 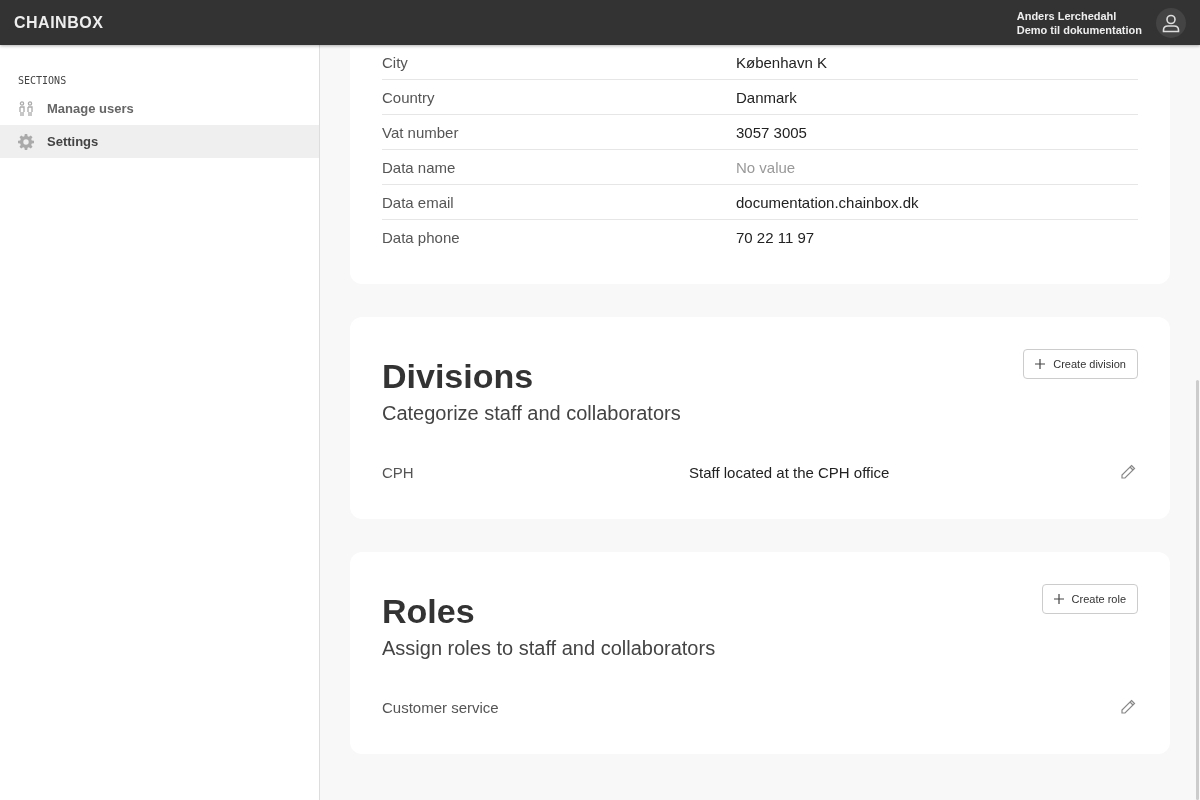 What do you see at coordinates (766, 167) in the screenshot?
I see `field-value: No value` at bounding box center [766, 167].